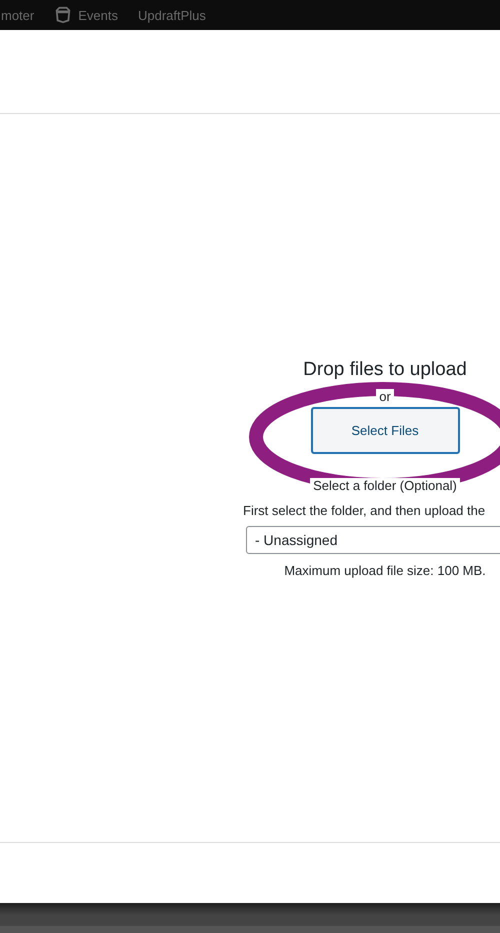 The height and width of the screenshot is (933, 500). I want to click on folder-hint: First select the folder, and then upload the, so click(364, 510).